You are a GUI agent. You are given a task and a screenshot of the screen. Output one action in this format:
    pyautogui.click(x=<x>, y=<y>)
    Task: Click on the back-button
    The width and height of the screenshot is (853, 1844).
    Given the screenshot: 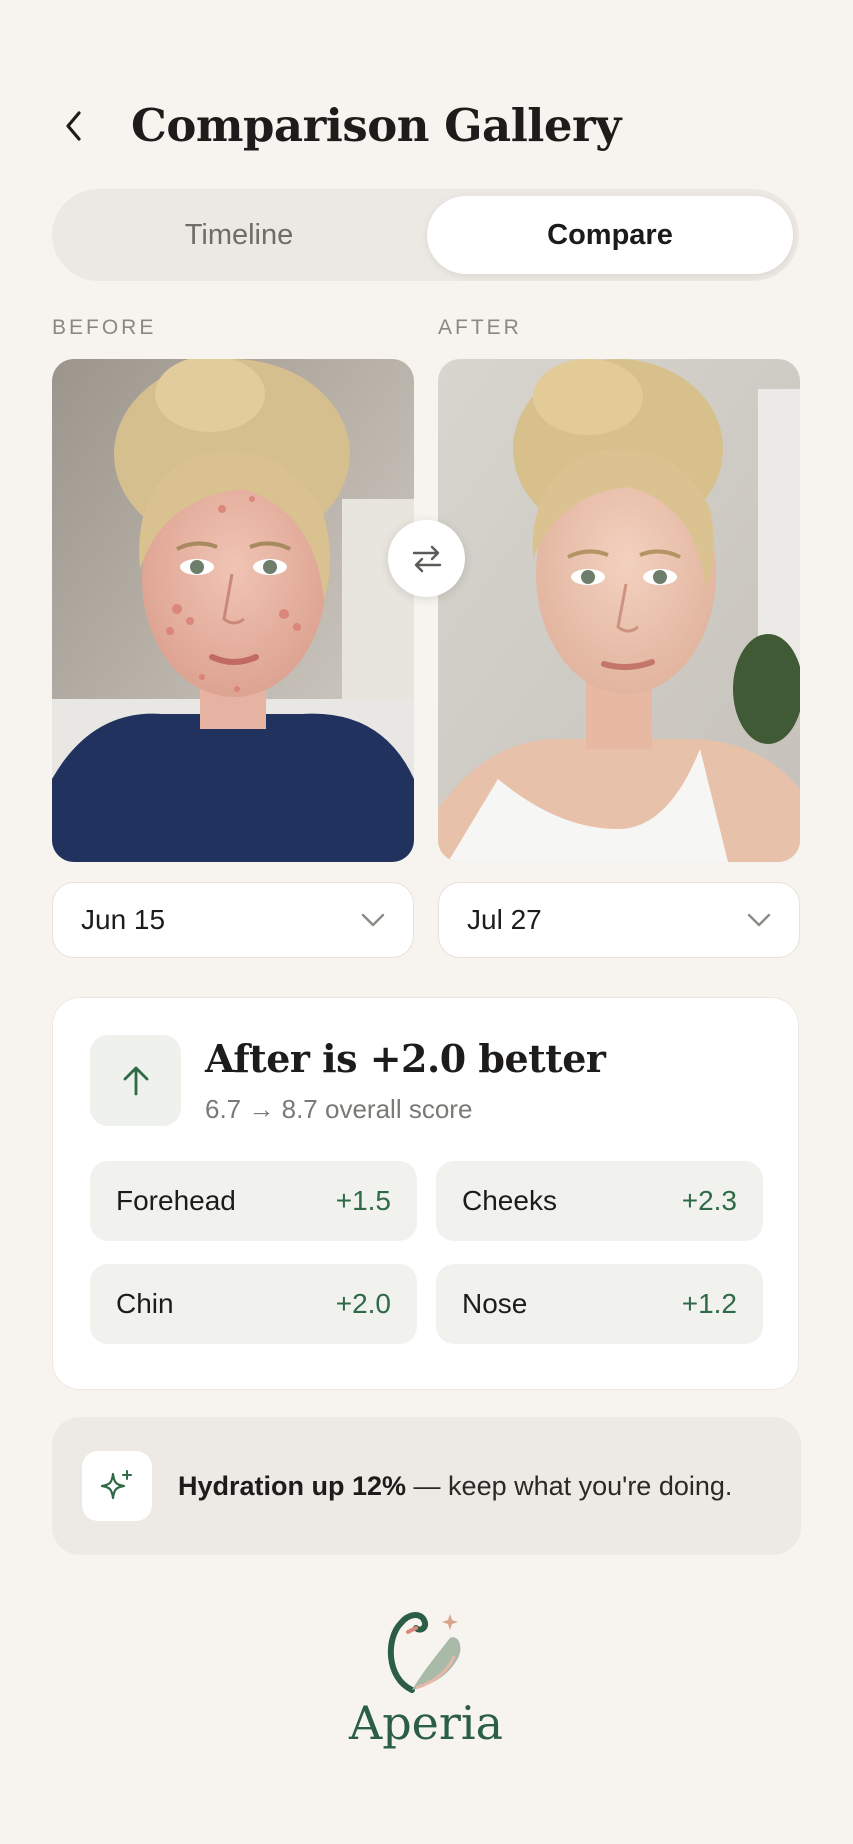 What is the action you would take?
    pyautogui.click(x=74, y=126)
    